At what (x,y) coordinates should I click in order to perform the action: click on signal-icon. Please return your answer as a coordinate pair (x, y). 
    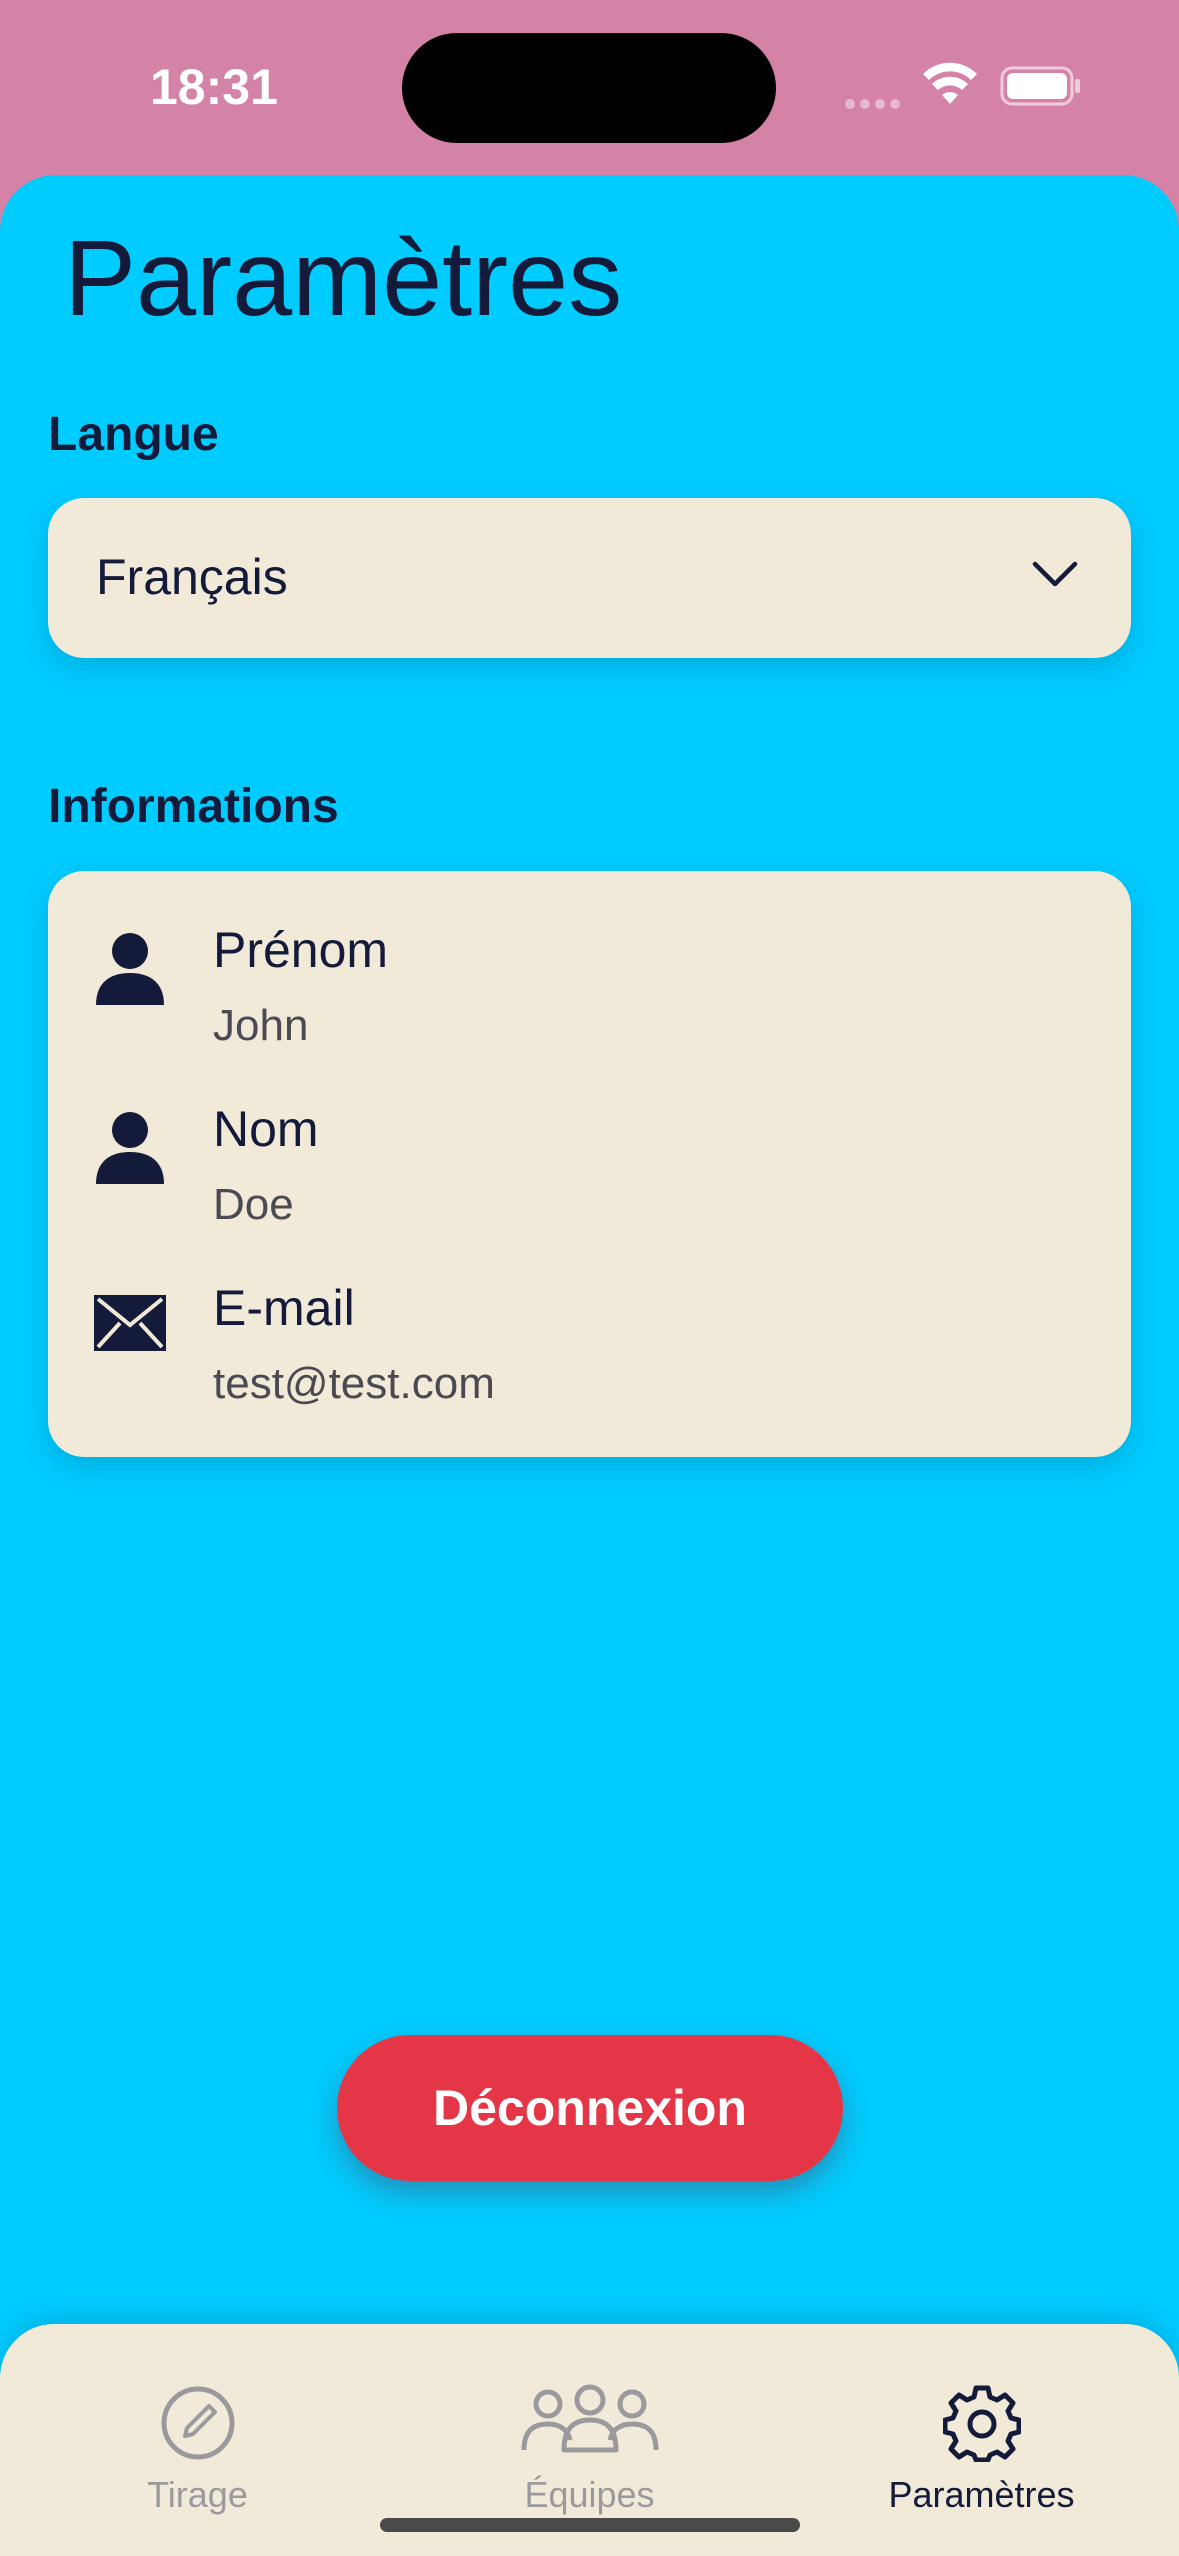
    Looking at the image, I should click on (875, 105).